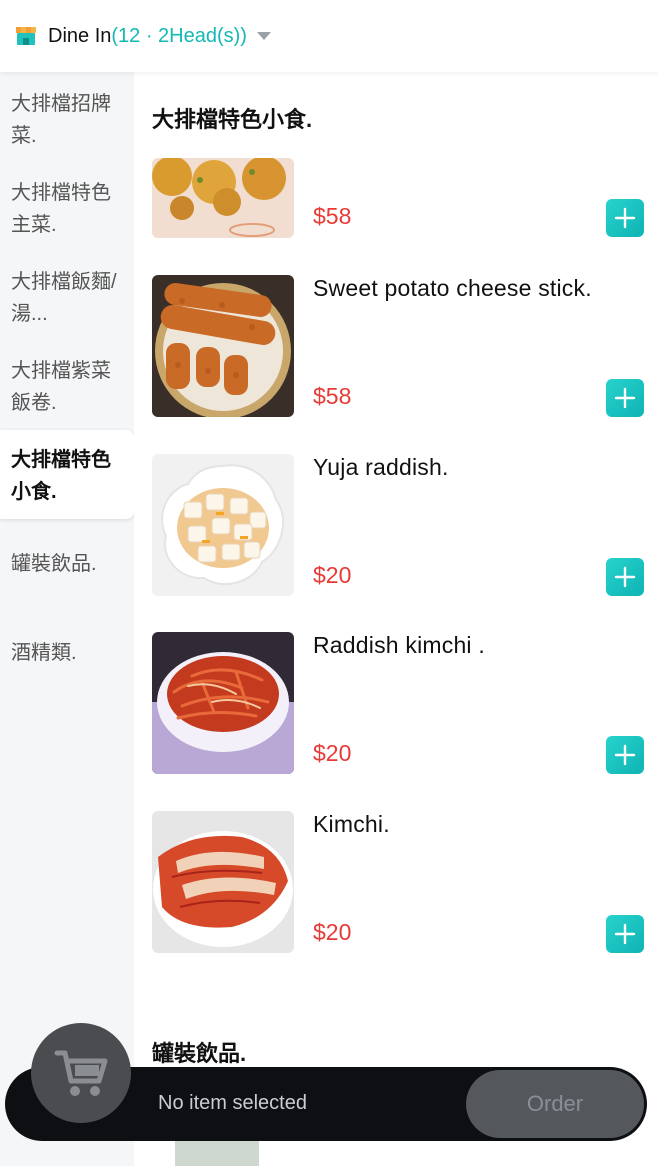 This screenshot has height=1166, width=658. I want to click on sidebar-item-snacks: 大排檔特色小食., so click(67, 474).